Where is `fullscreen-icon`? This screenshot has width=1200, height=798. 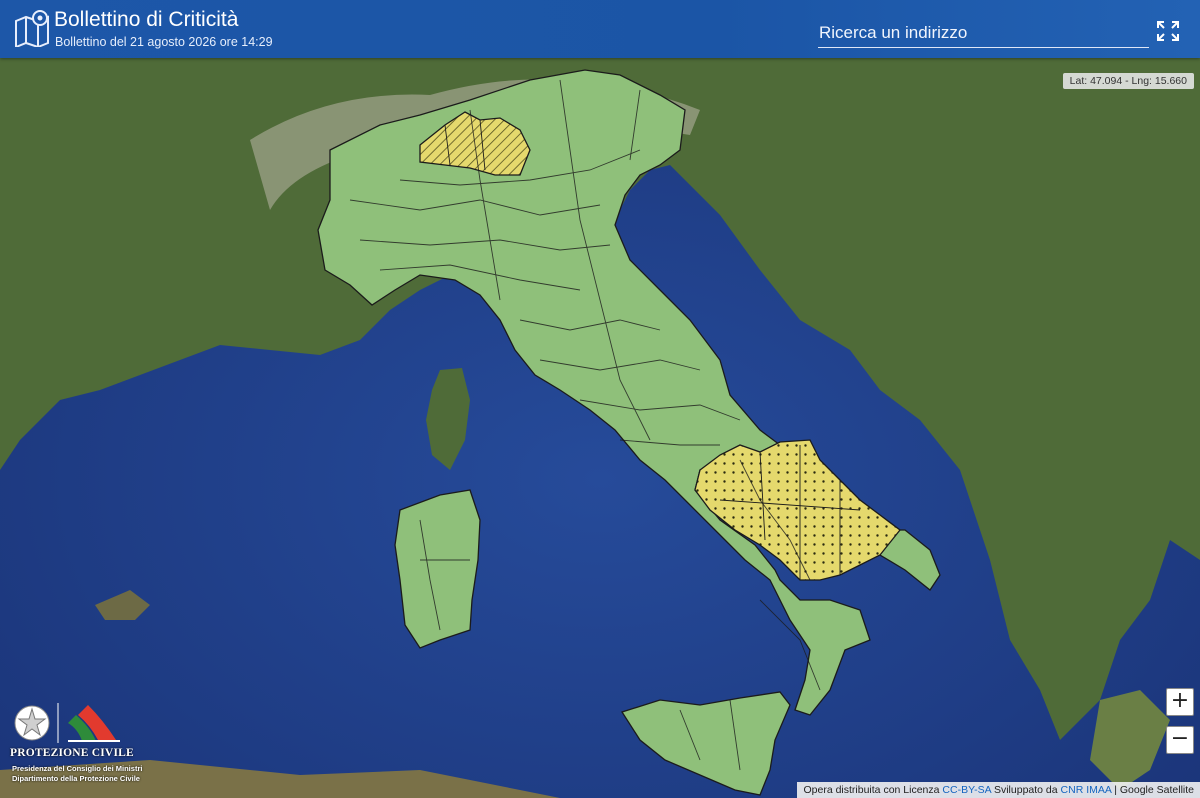 fullscreen-icon is located at coordinates (1168, 31).